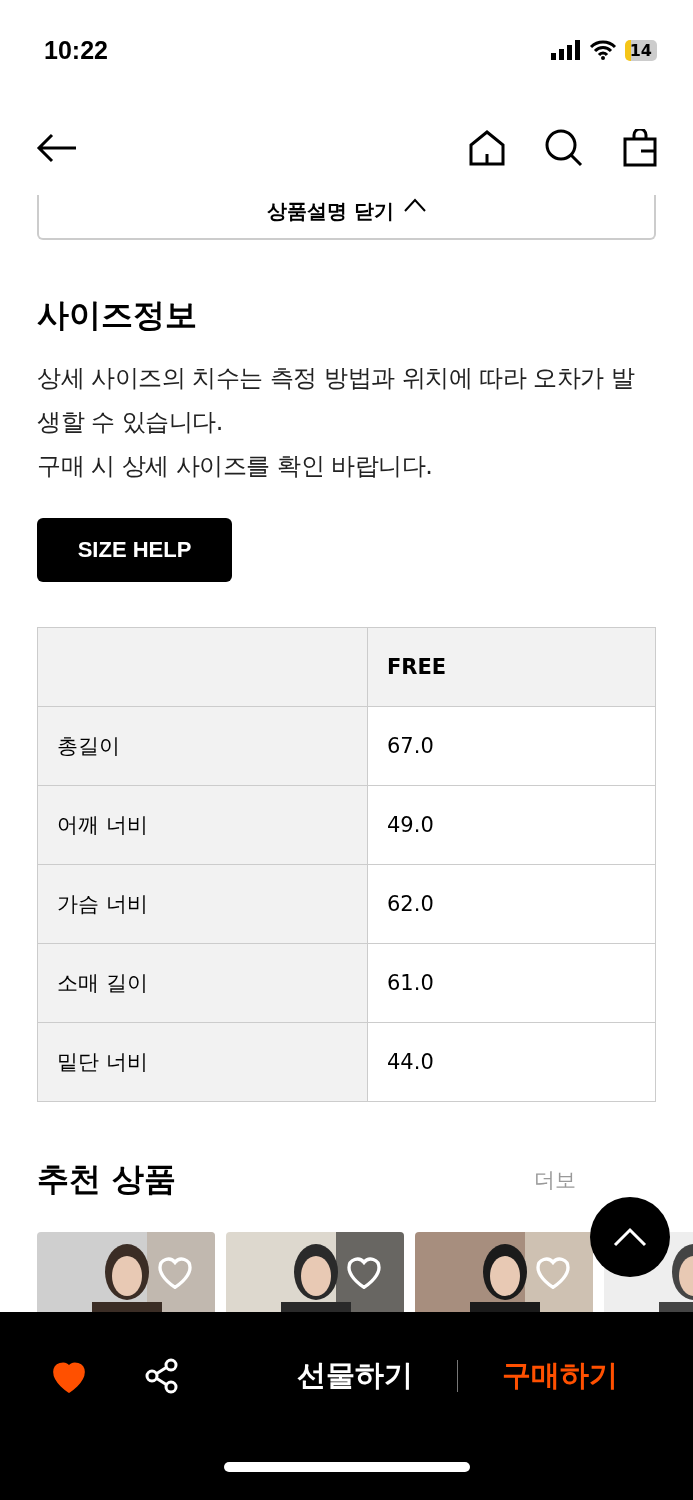 The image size is (693, 1500). I want to click on wifi-icon, so click(602, 50).